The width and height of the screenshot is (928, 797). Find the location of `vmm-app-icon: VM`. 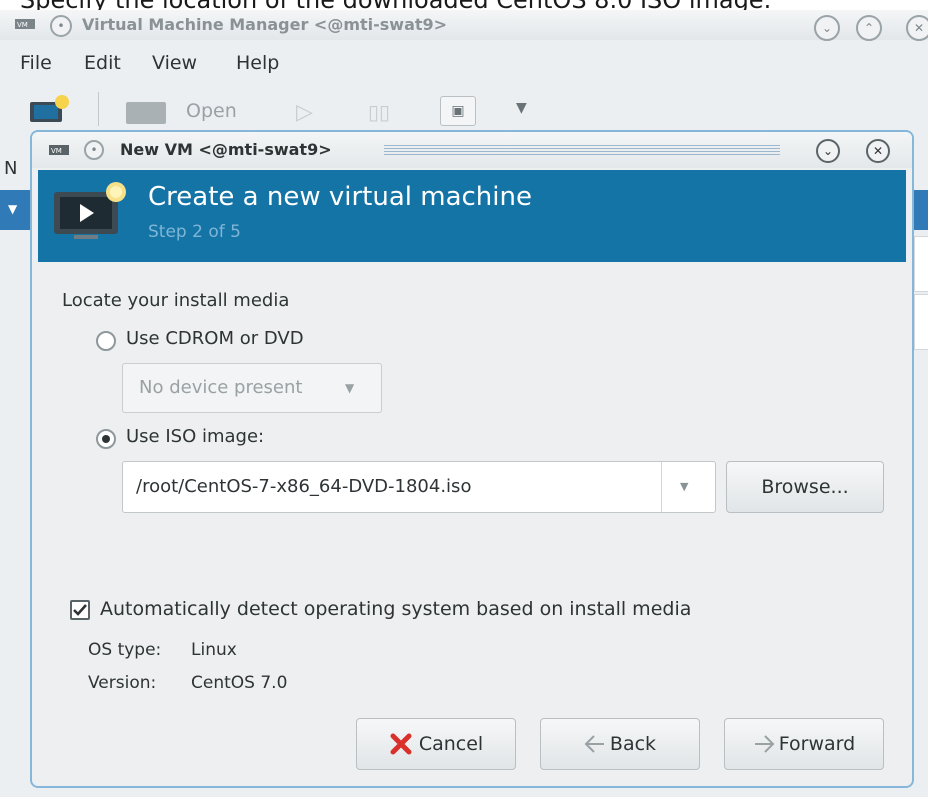

vmm-app-icon: VM is located at coordinates (25, 24).